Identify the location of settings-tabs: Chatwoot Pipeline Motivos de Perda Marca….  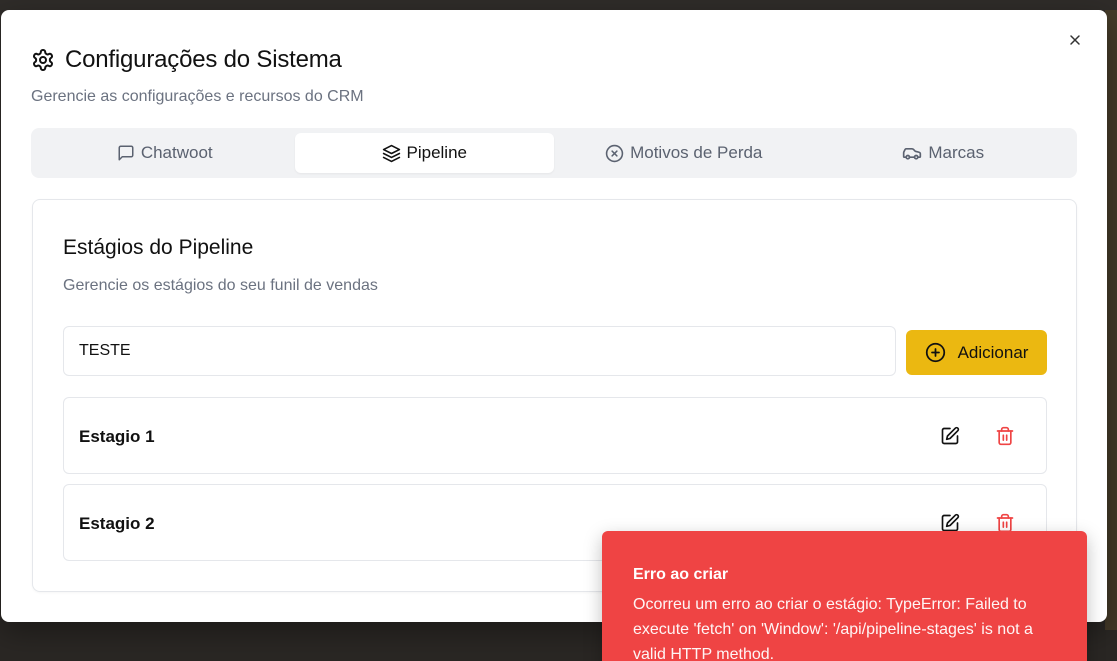
(554, 153).